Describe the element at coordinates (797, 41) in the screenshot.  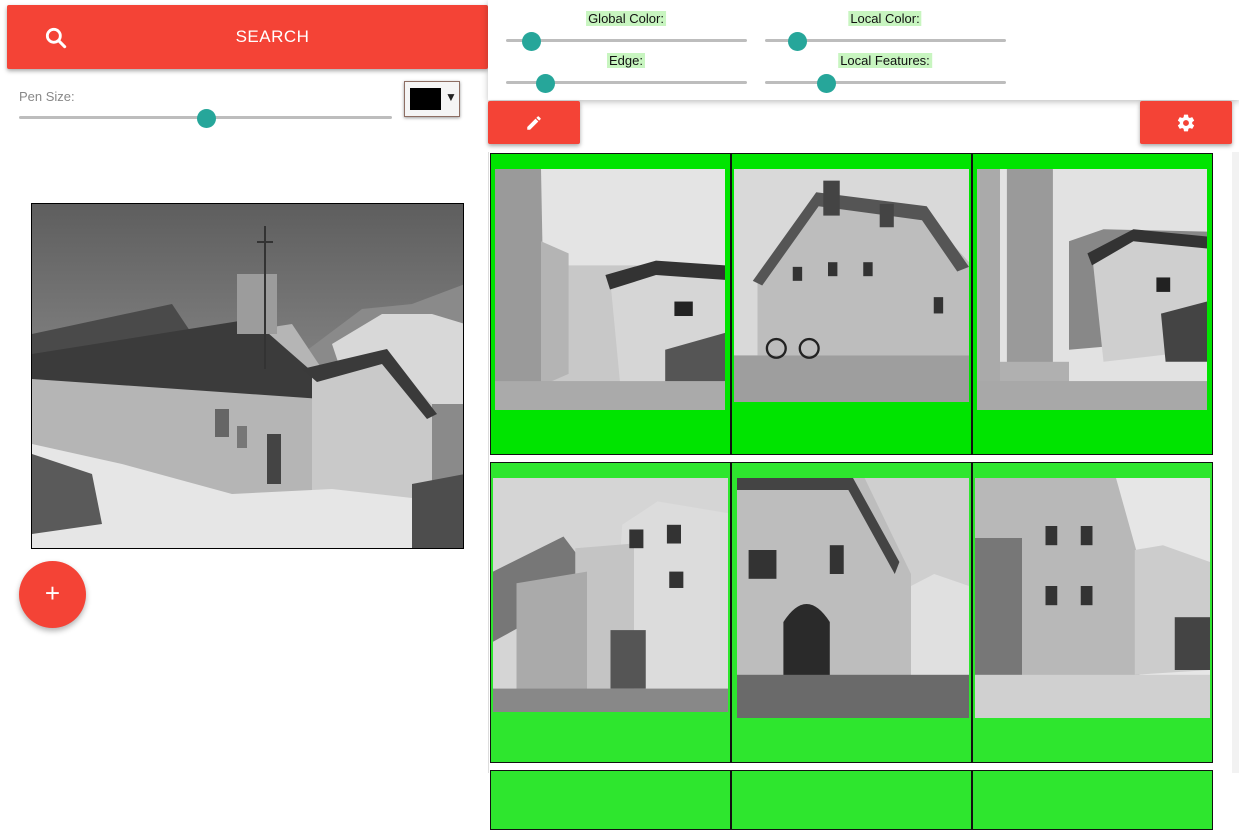
I see `local-color-thumb` at that location.